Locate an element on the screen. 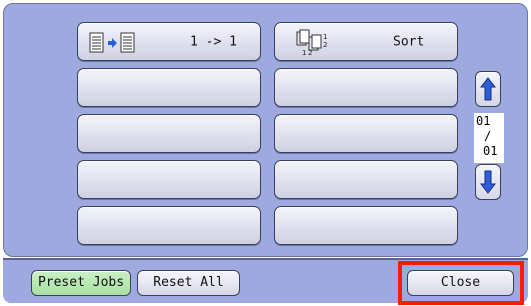 This screenshot has width=531, height=306. scroll-down-button is located at coordinates (488, 182).